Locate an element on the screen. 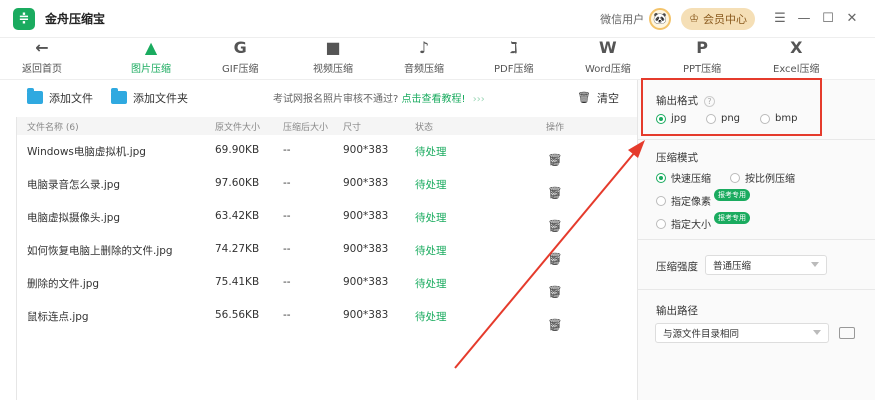 This screenshot has height=400, width=875. gif-icon: G is located at coordinates (240, 47).